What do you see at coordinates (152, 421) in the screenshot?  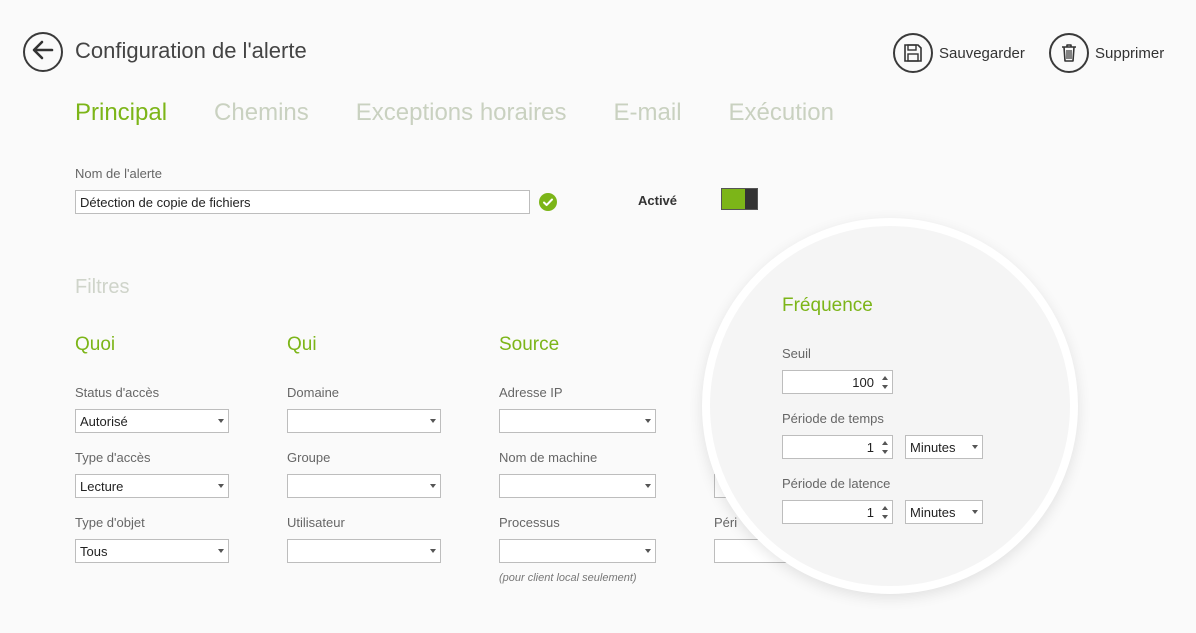 I see `access-status-select: Autorisé` at bounding box center [152, 421].